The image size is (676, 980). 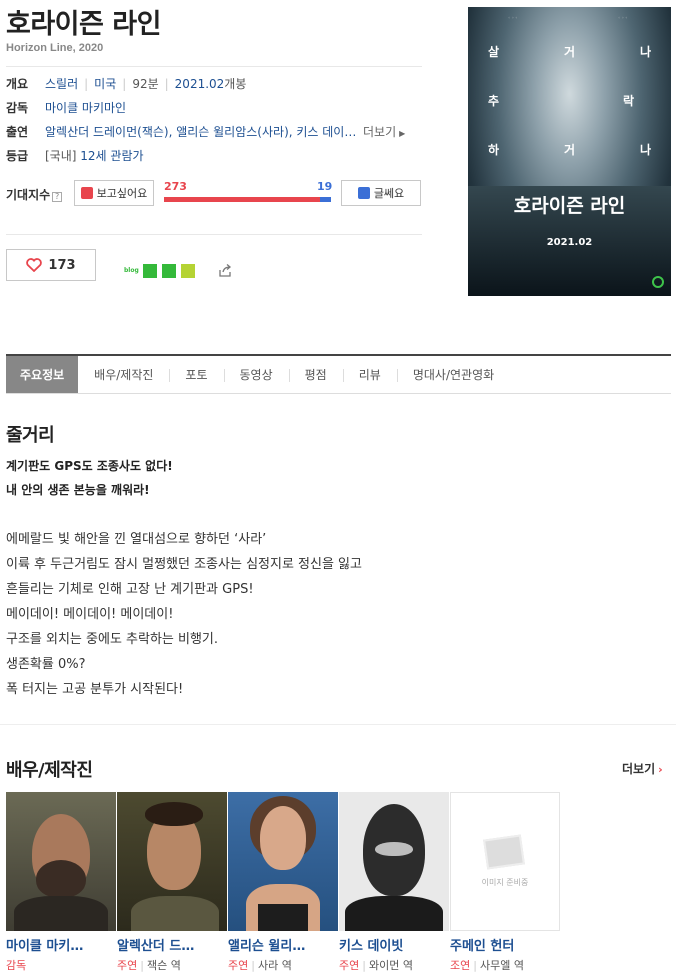 I want to click on poster-date: 2021.02, so click(x=569, y=242).